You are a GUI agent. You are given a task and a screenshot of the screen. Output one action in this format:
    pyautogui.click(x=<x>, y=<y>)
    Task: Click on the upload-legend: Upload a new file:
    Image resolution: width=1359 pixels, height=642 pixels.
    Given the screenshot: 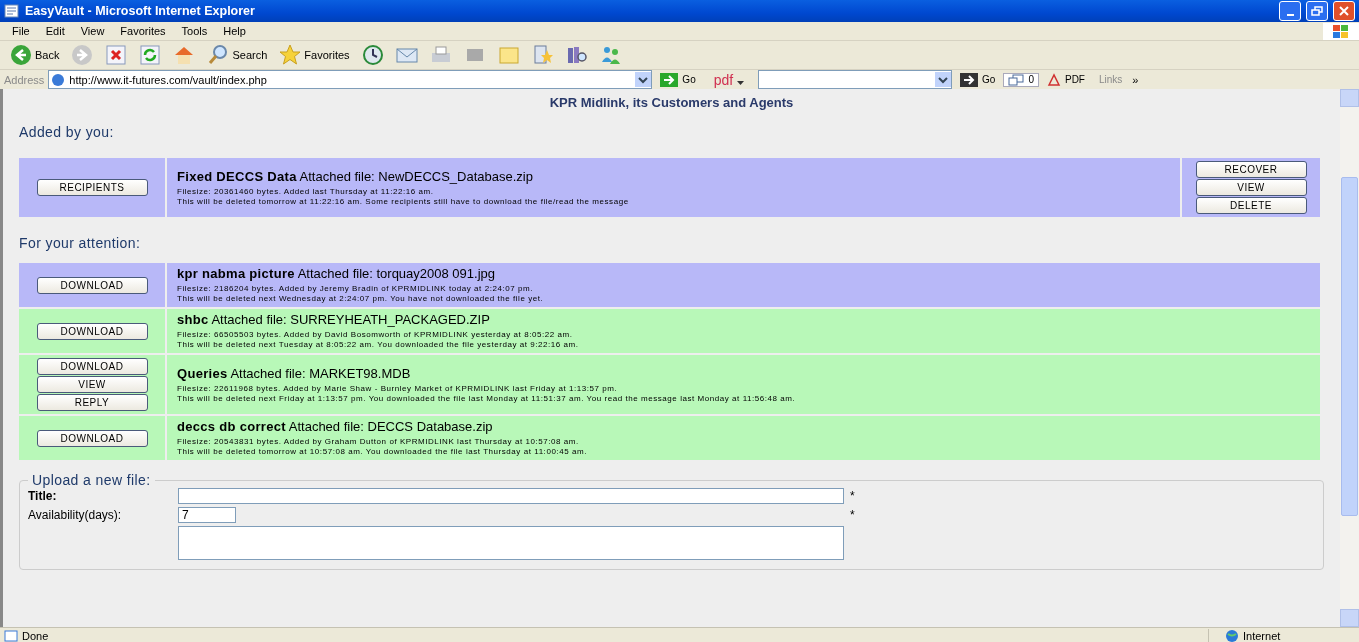 What is the action you would take?
    pyautogui.click(x=91, y=480)
    